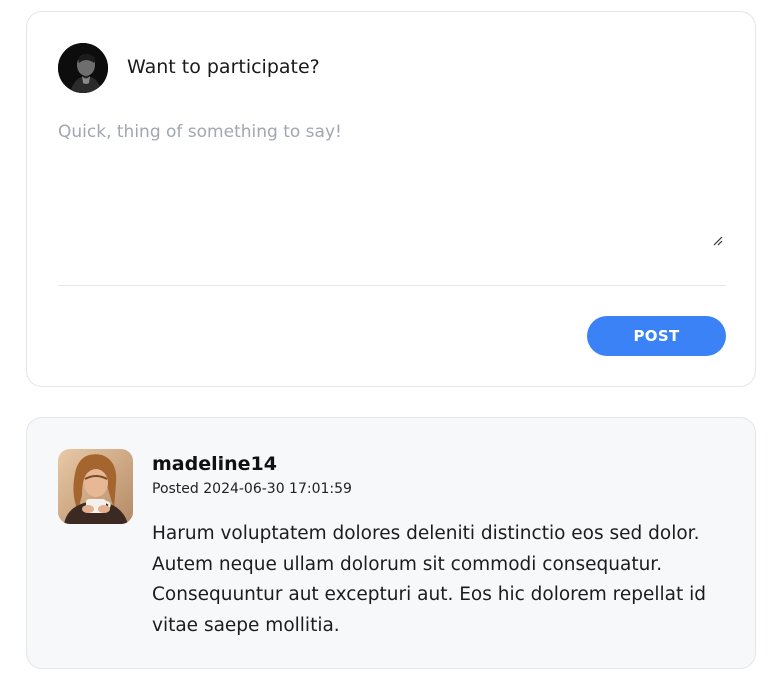 Image resolution: width=777 pixels, height=682 pixels. What do you see at coordinates (656, 336) in the screenshot?
I see `post-button: POST` at bounding box center [656, 336].